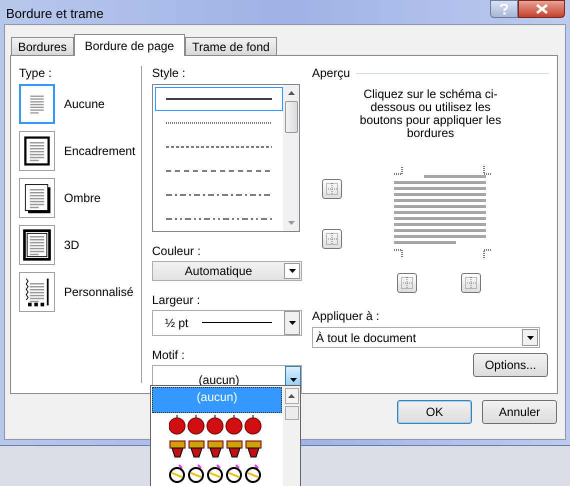 The height and width of the screenshot is (486, 570). I want to click on style-label: Style :, so click(169, 73).